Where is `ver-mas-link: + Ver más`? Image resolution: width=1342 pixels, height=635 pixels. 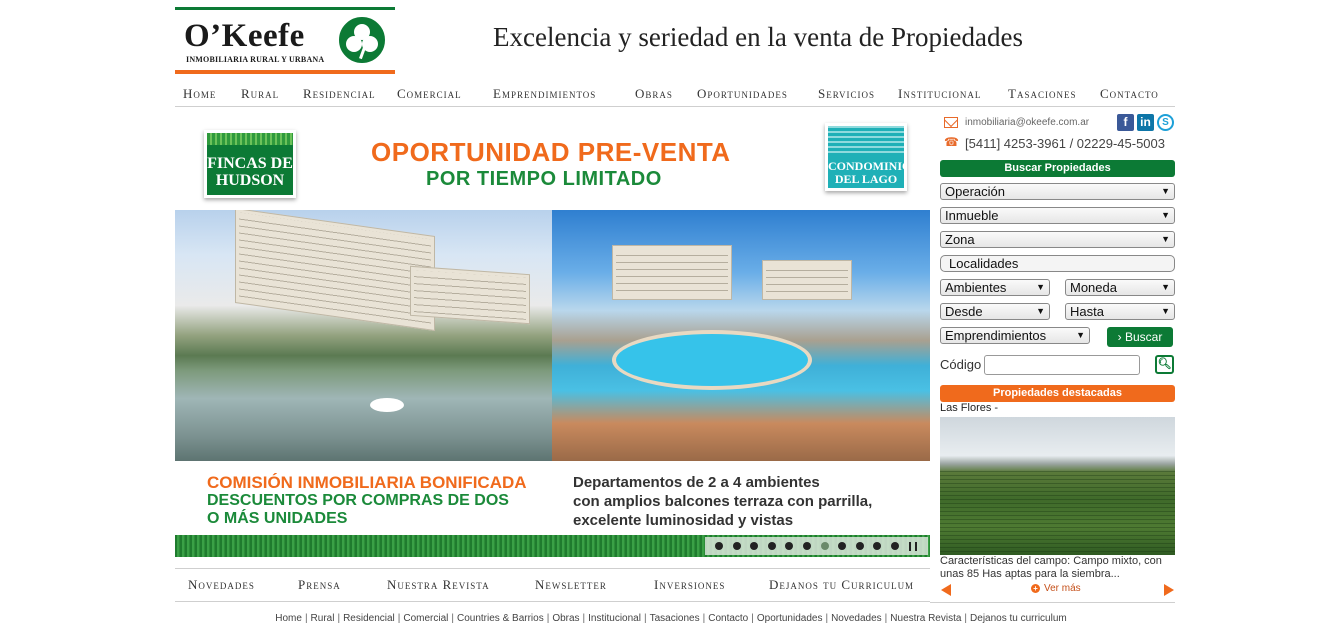
ver-mas-link: + Ver más is located at coordinates (1056, 588).